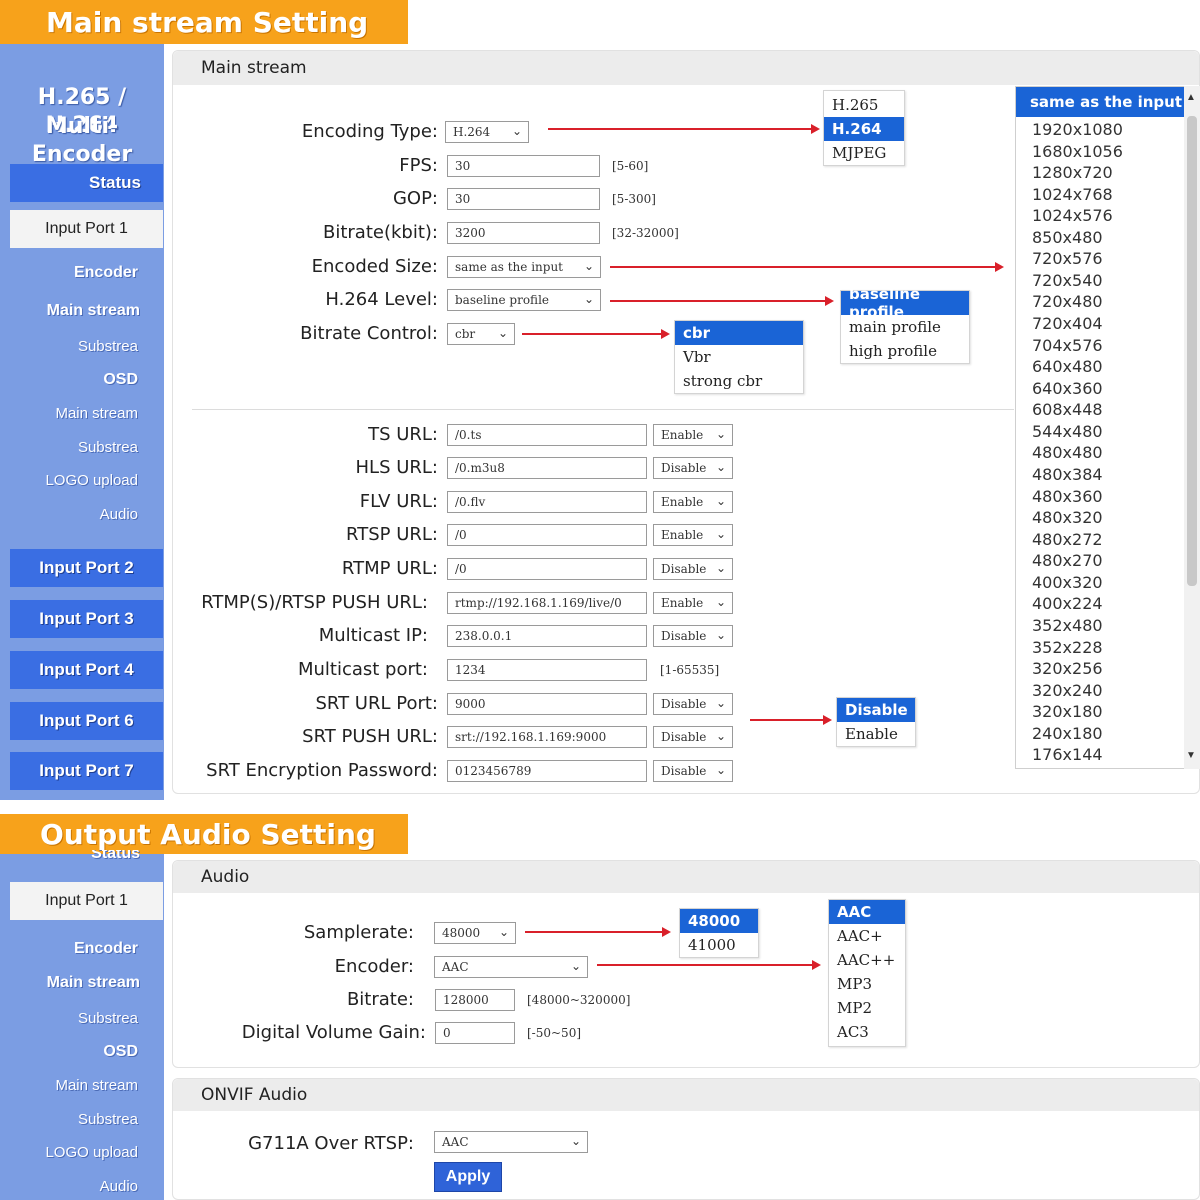 This screenshot has height=1200, width=1200. Describe the element at coordinates (1067, 409) in the screenshot. I see `resolution-item: 608x448` at that location.